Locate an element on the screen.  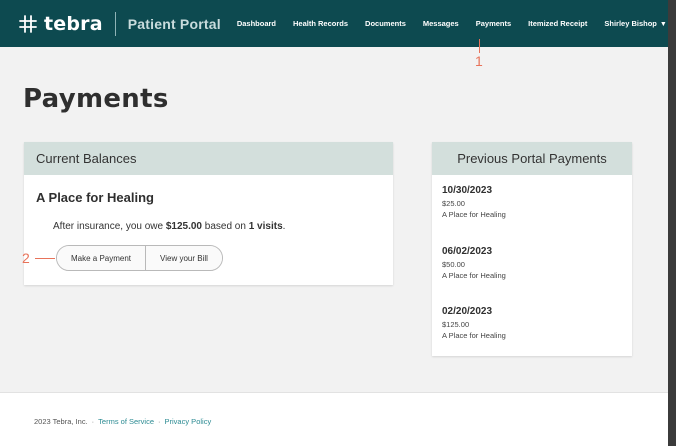
nav-documents: Documents is located at coordinates (385, 23).